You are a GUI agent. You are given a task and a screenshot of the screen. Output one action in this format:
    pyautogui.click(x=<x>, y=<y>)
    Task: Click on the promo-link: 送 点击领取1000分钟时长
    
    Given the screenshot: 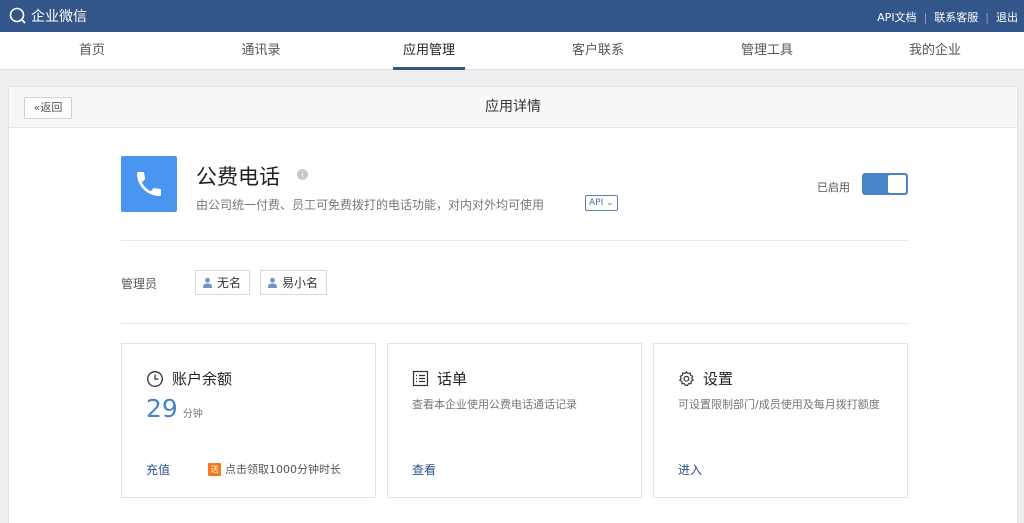 What is the action you would take?
    pyautogui.click(x=274, y=469)
    